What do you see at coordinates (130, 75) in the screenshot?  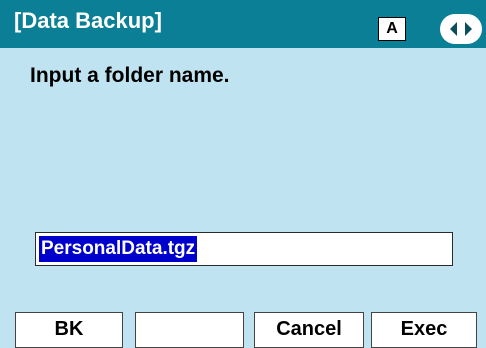 I see `instruction-text: Input a folder name.` at bounding box center [130, 75].